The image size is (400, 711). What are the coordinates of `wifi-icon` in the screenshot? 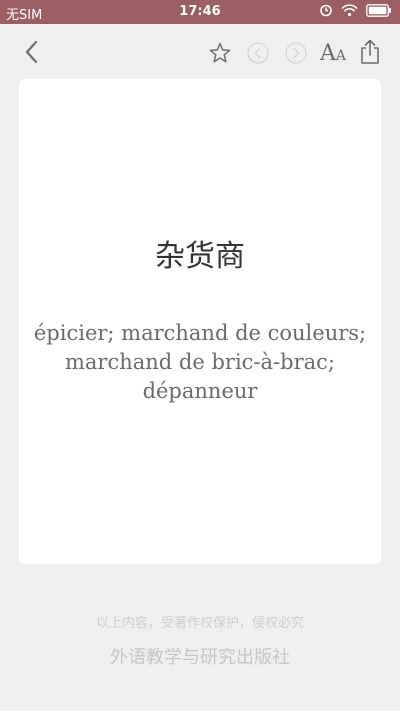 It's located at (349, 9).